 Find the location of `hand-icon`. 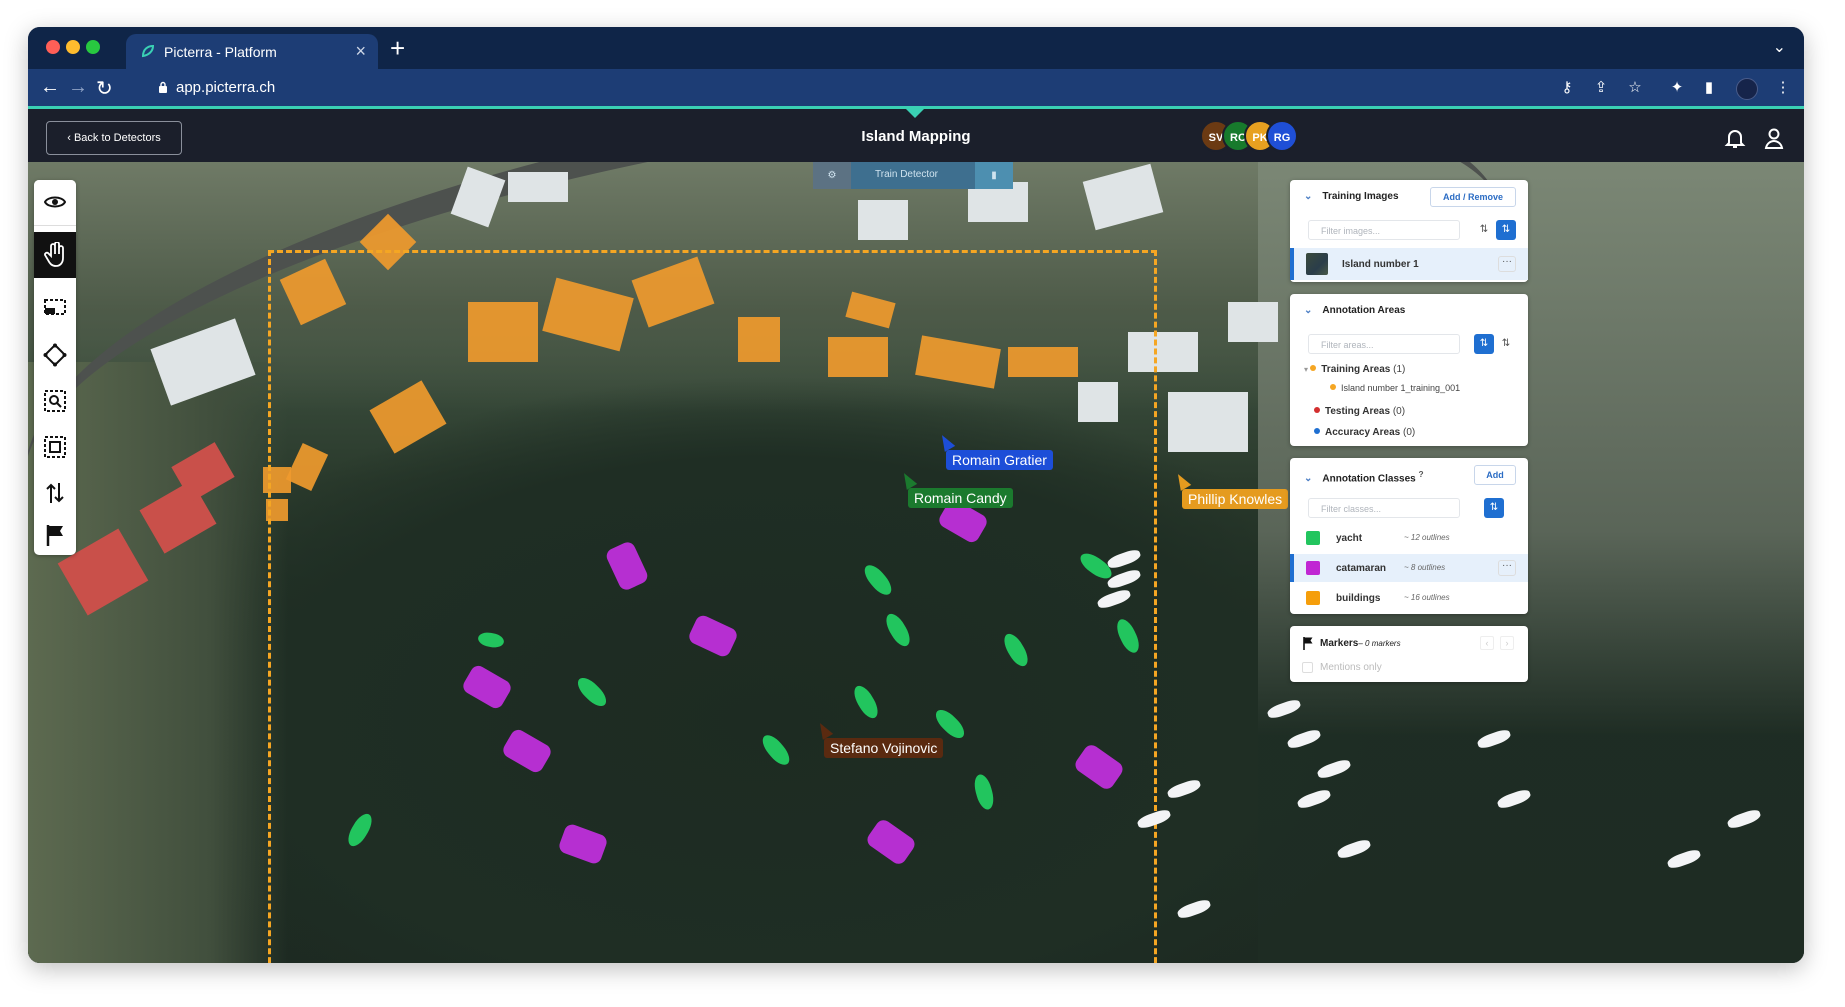

hand-icon is located at coordinates (54, 254).